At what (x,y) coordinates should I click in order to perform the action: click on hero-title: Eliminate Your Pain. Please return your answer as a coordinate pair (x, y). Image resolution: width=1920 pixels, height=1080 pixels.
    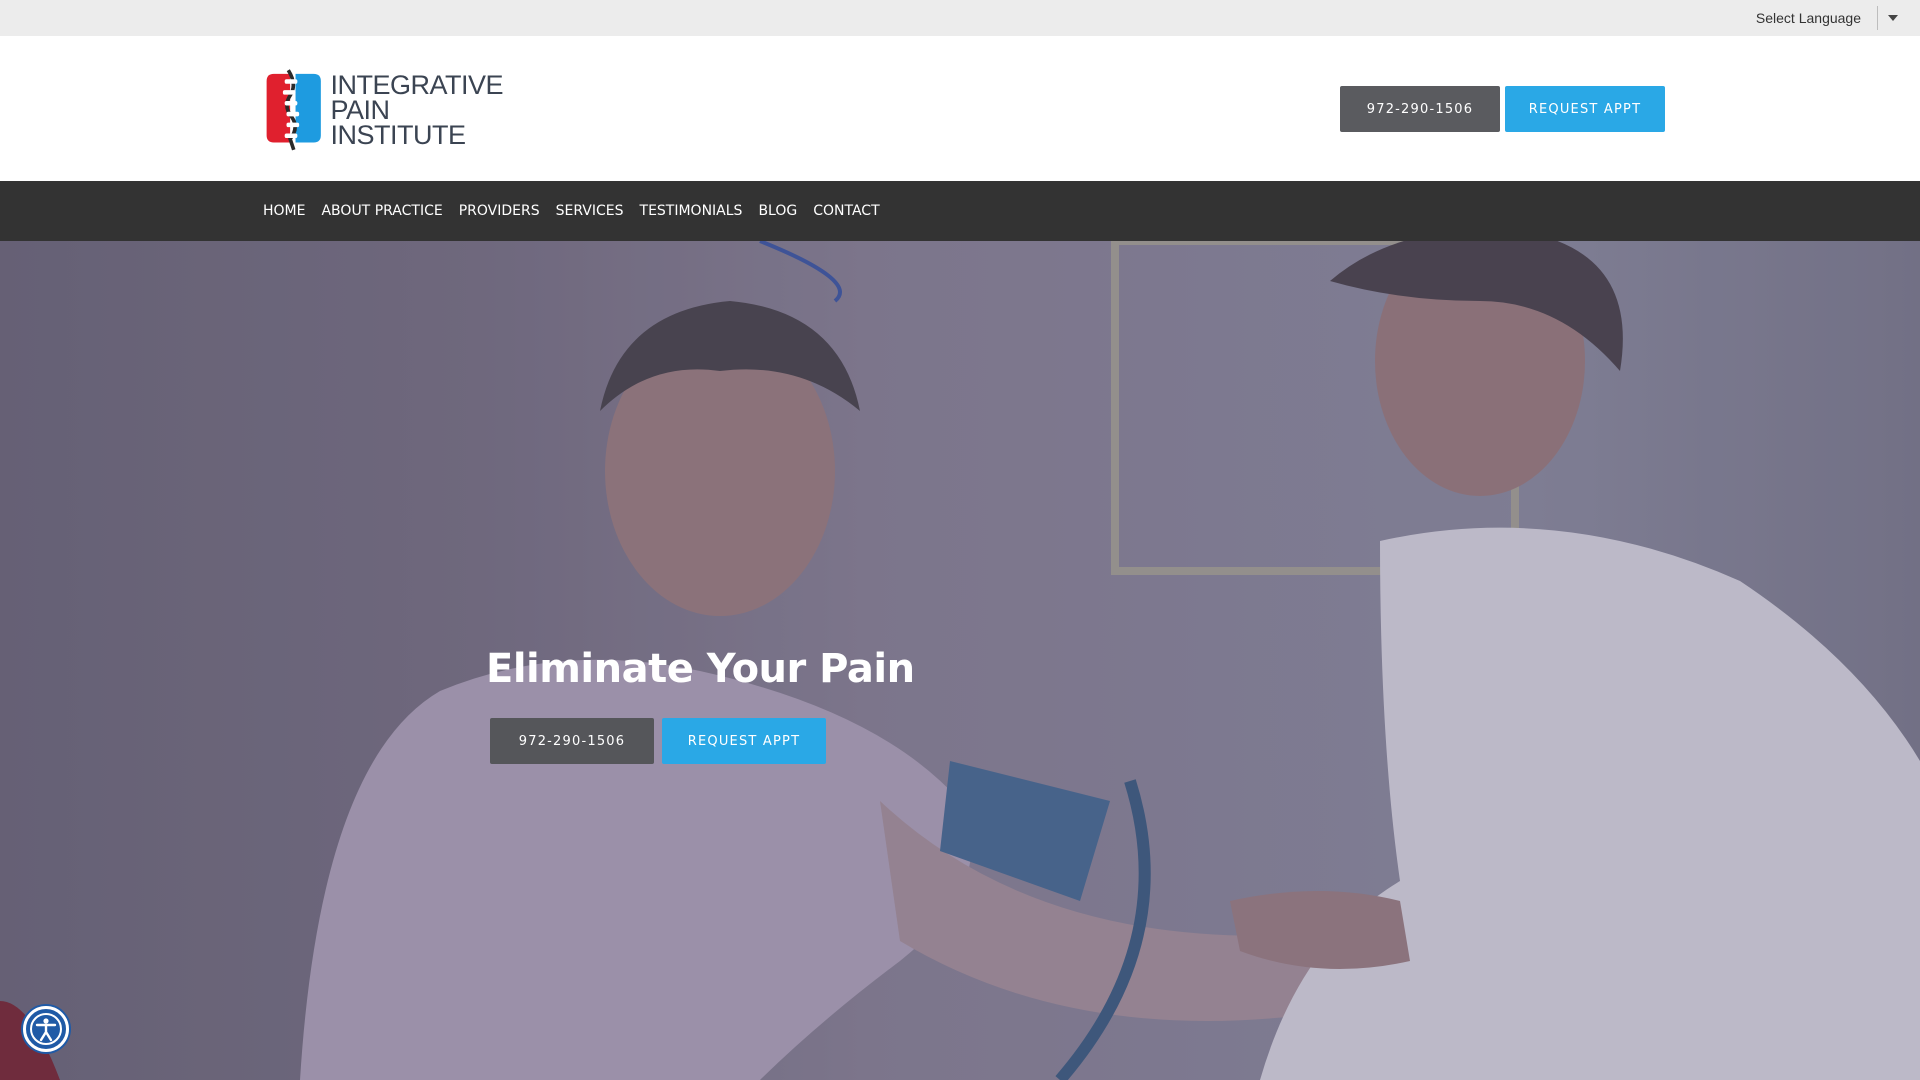
    Looking at the image, I should click on (700, 669).